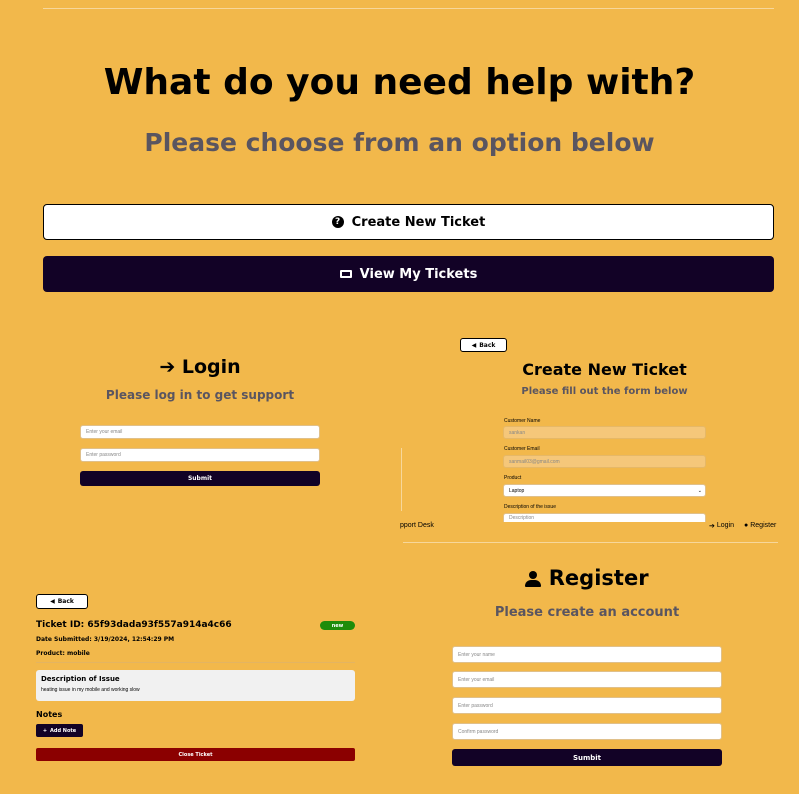 This screenshot has height=794, width=799. Describe the element at coordinates (195, 662) in the screenshot. I see `ticket-divider` at that location.